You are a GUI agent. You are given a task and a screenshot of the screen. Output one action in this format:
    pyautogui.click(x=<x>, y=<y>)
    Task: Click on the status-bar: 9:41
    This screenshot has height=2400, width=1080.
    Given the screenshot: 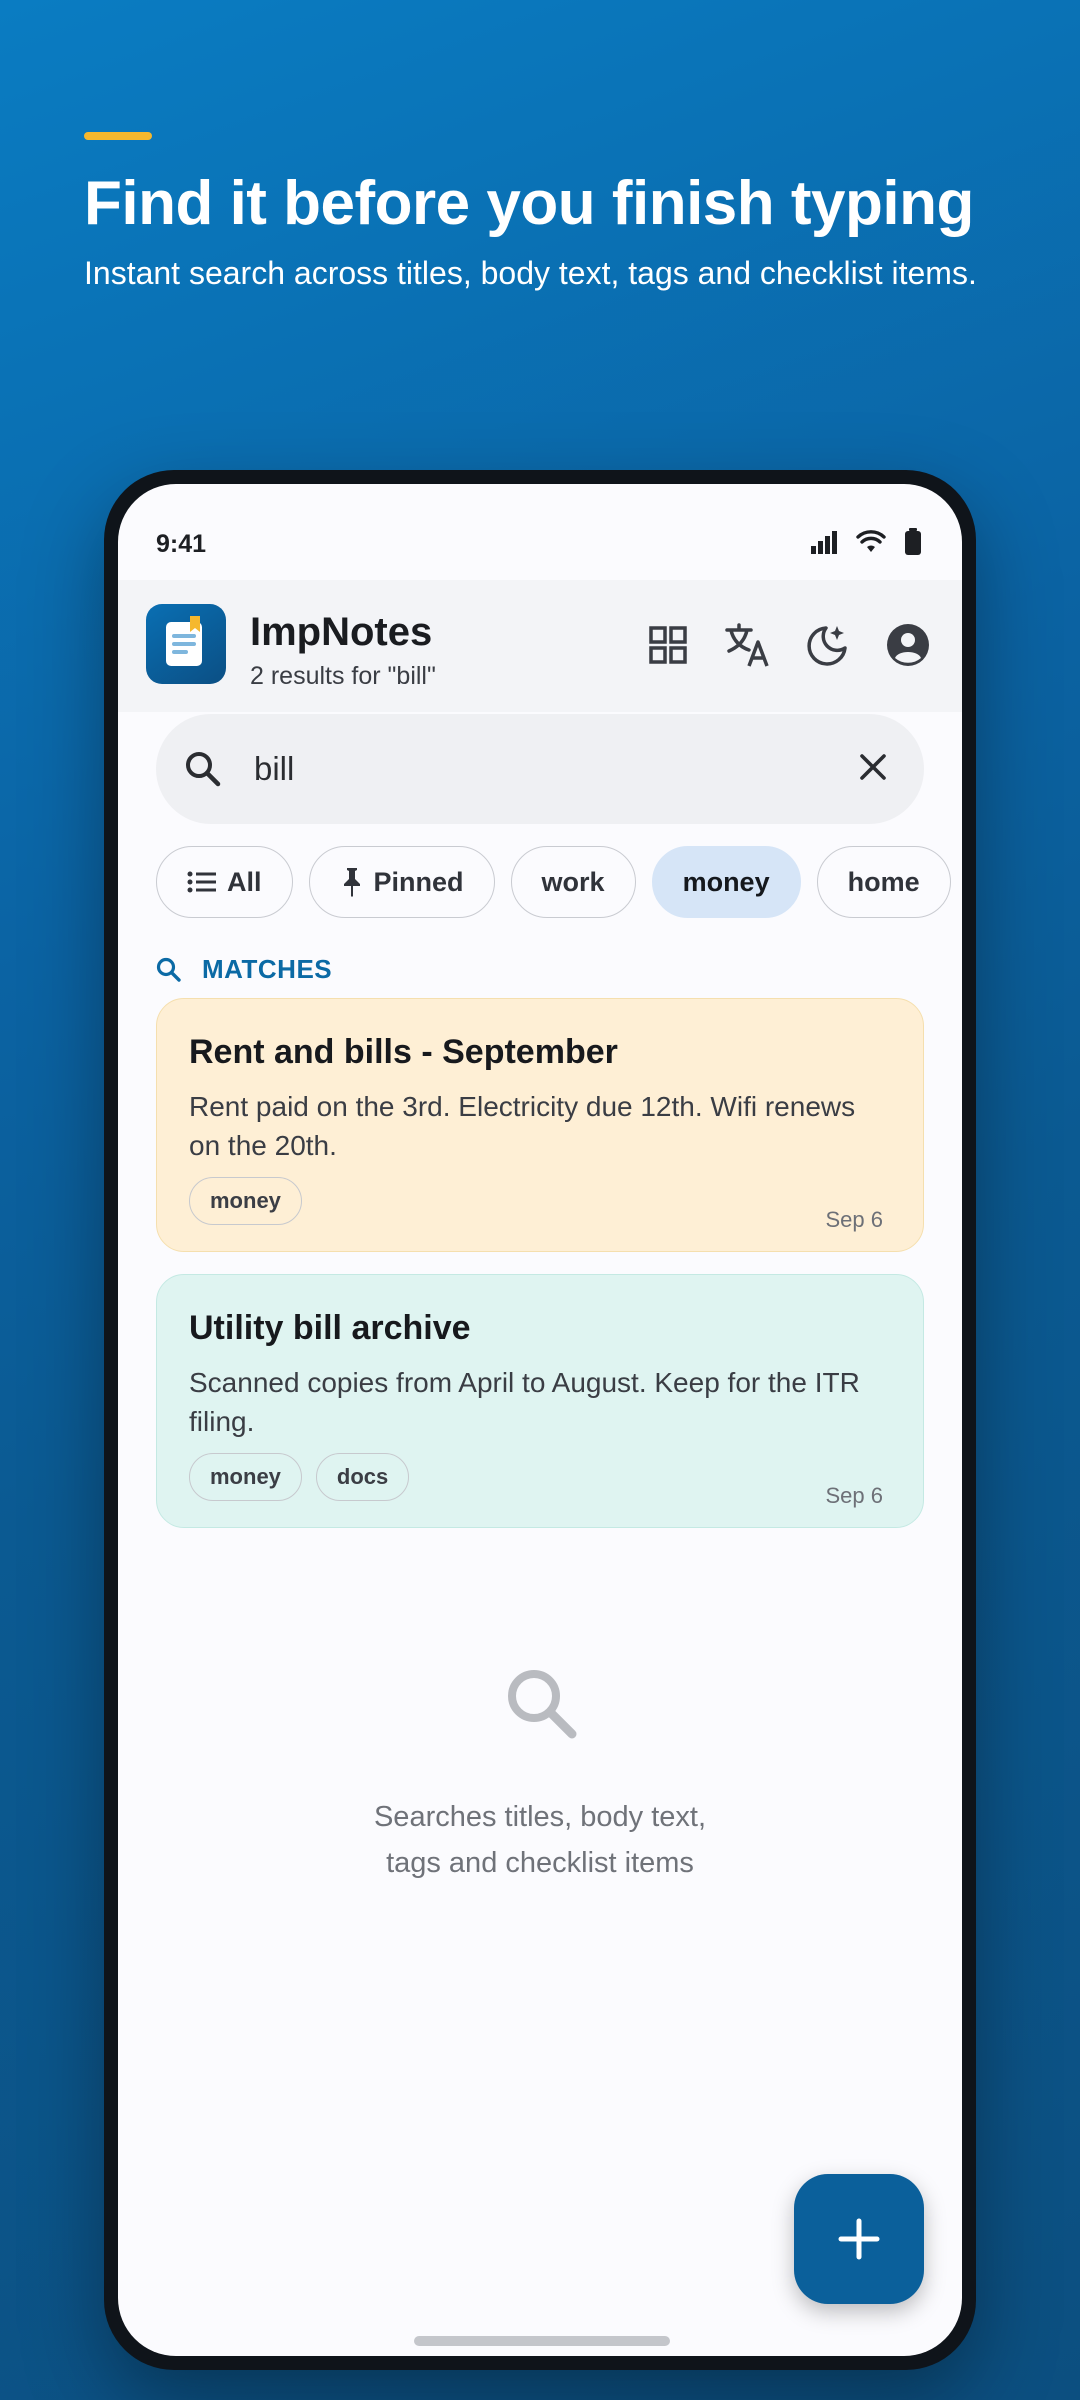 What is the action you would take?
    pyautogui.click(x=540, y=532)
    